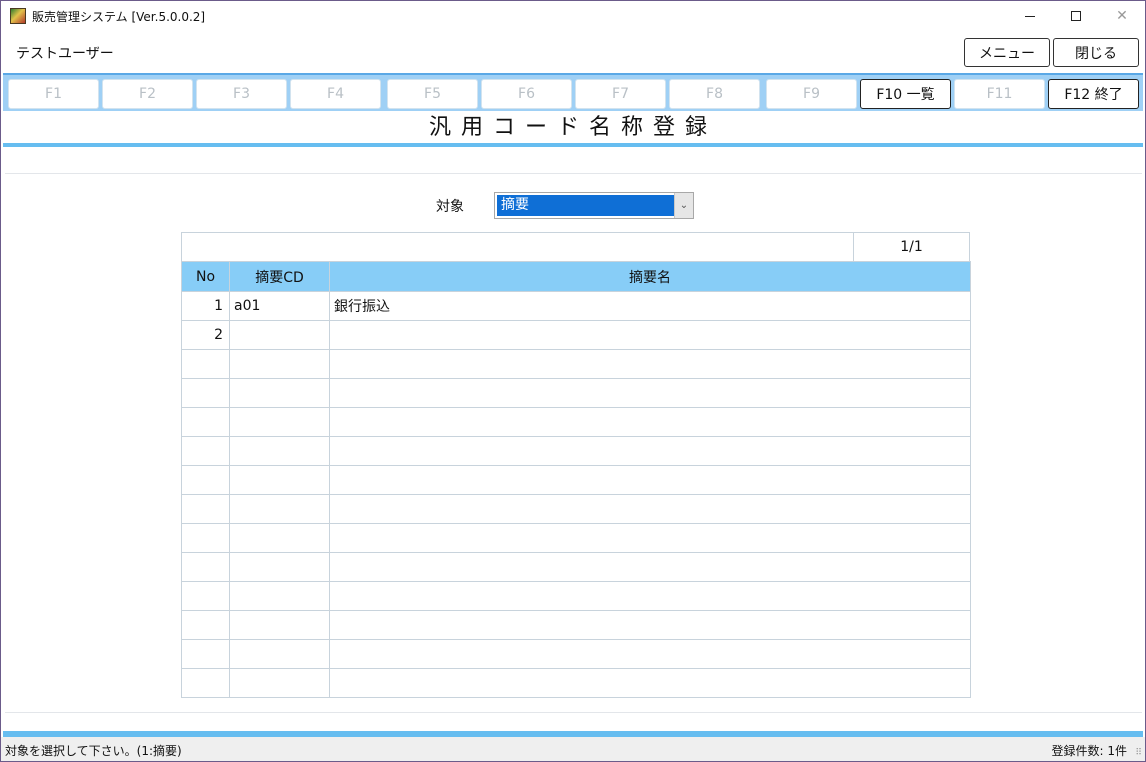 The image size is (1146, 762). Describe the element at coordinates (279, 306) in the screenshot. I see `cell-code: a01` at that location.